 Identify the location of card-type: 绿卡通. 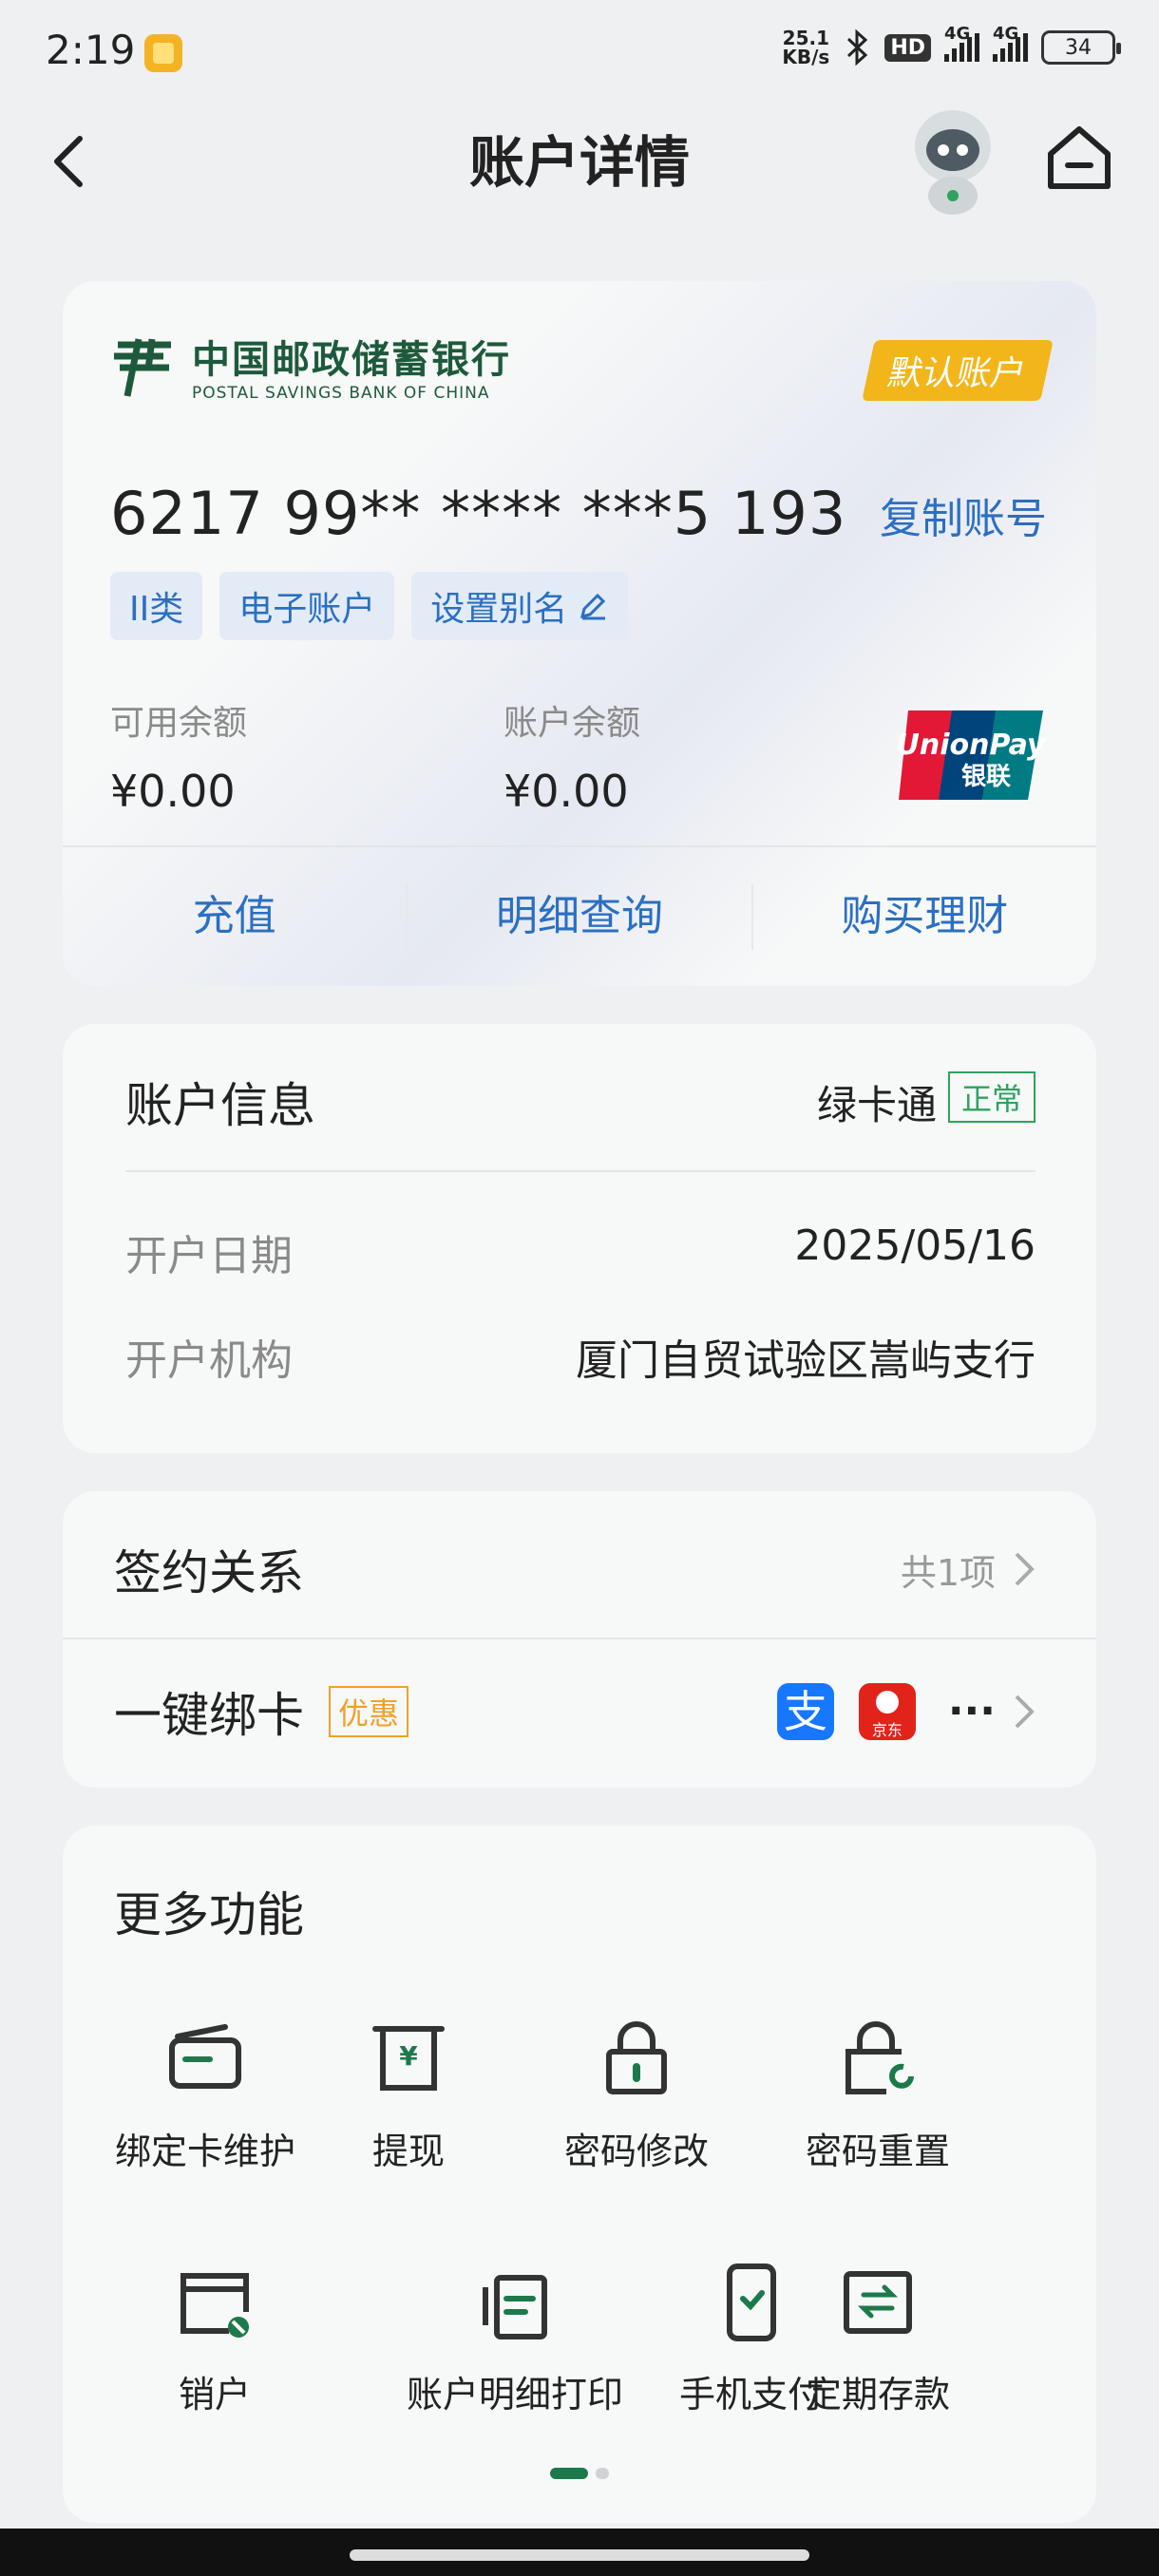
(876, 1105).